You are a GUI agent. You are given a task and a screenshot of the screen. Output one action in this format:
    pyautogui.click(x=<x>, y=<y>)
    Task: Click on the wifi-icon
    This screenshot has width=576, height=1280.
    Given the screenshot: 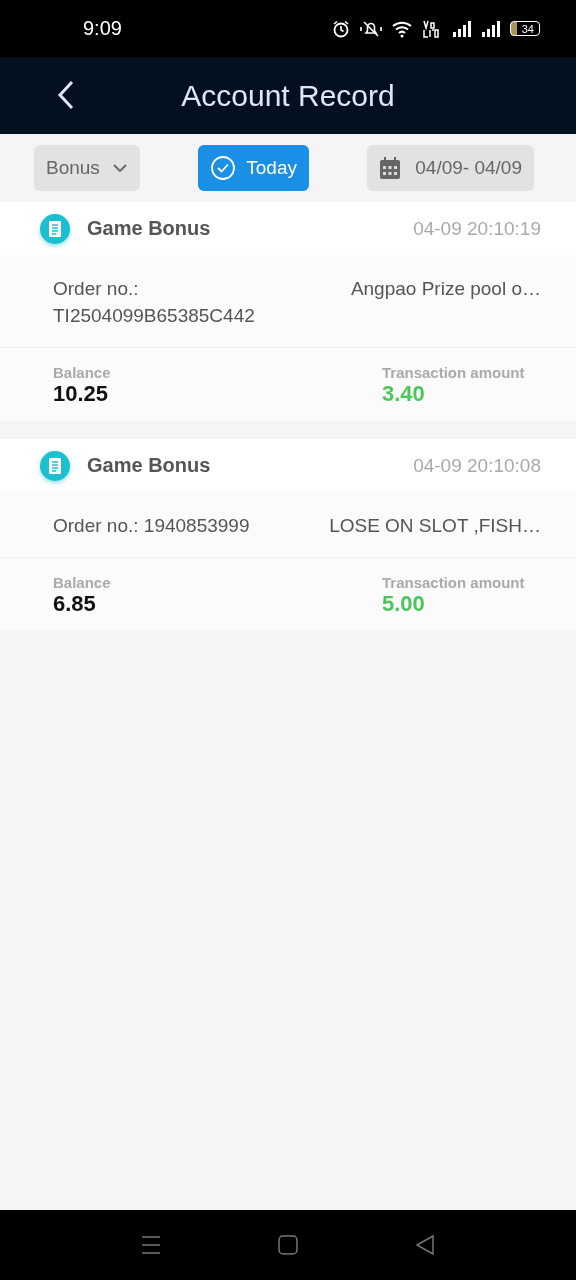 What is the action you would take?
    pyautogui.click(x=403, y=28)
    